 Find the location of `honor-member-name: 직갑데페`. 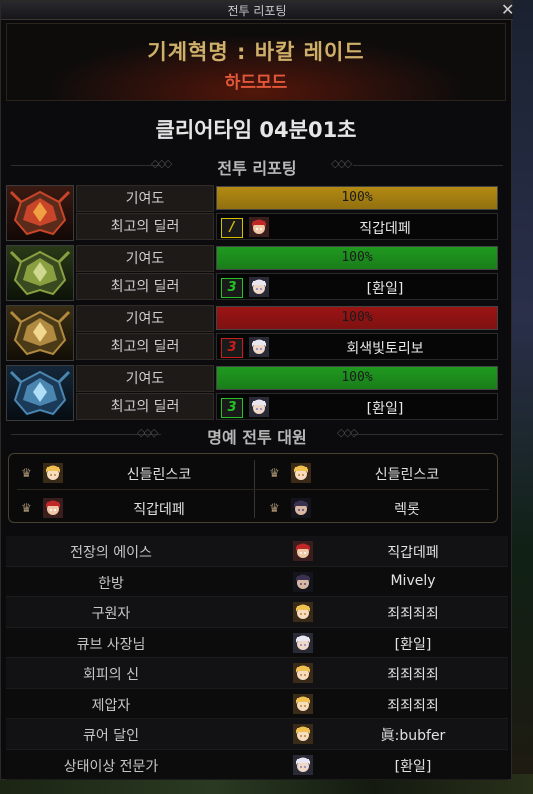

honor-member-name: 직갑데페 is located at coordinates (159, 510).